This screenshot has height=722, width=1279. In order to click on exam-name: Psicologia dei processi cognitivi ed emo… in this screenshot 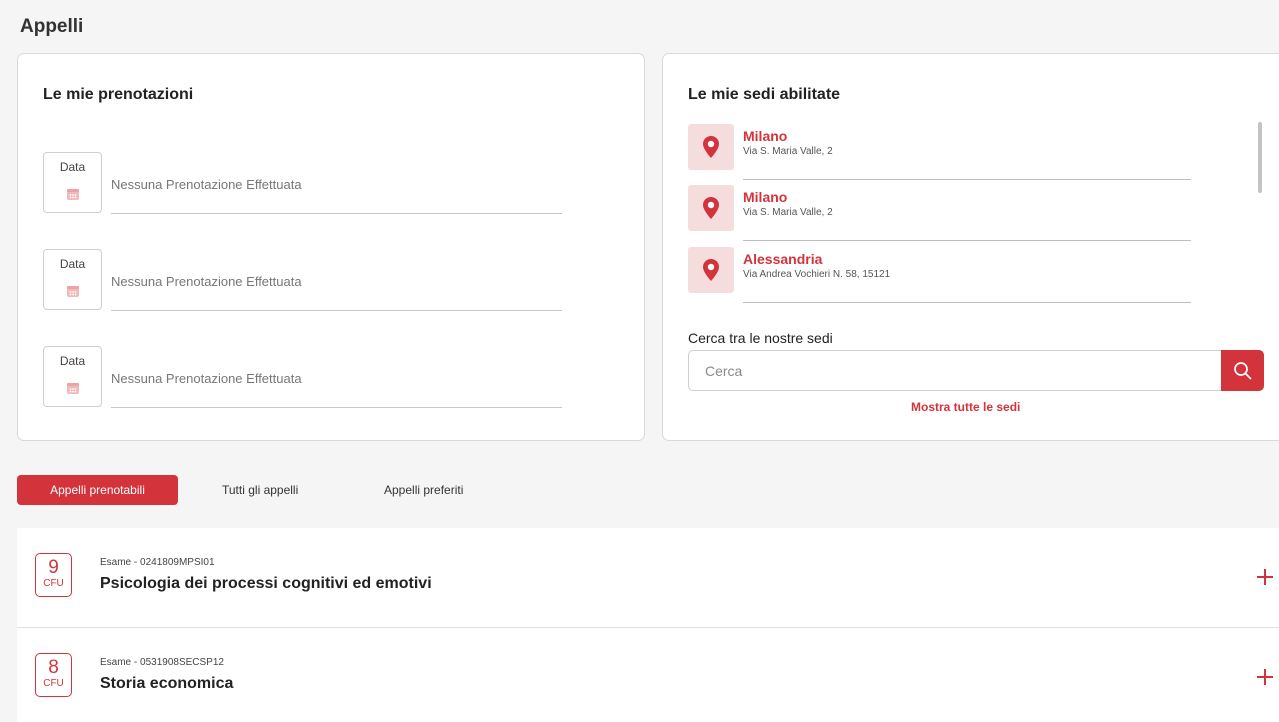, I will do `click(266, 583)`.